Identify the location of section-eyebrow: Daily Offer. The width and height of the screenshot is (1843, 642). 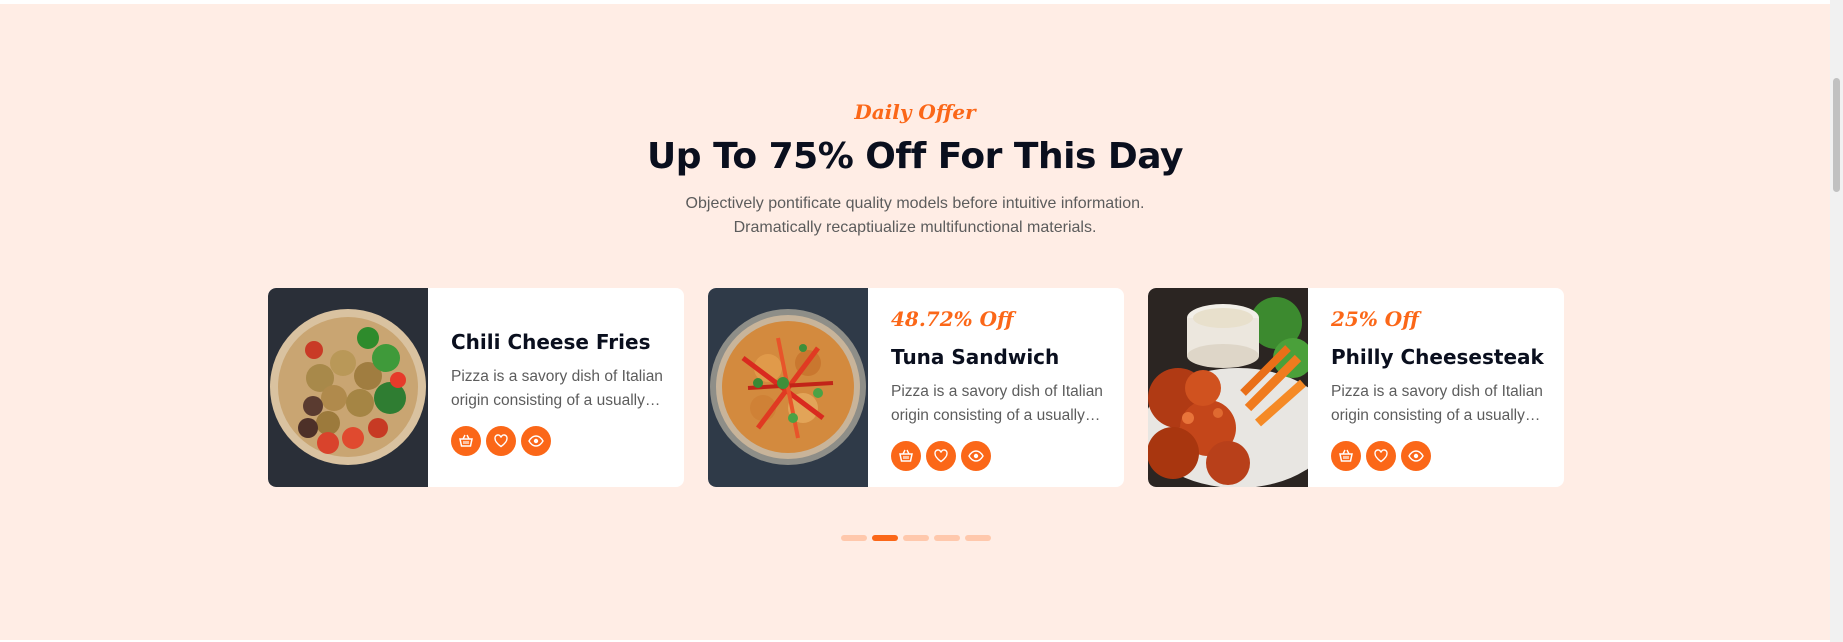
(915, 112).